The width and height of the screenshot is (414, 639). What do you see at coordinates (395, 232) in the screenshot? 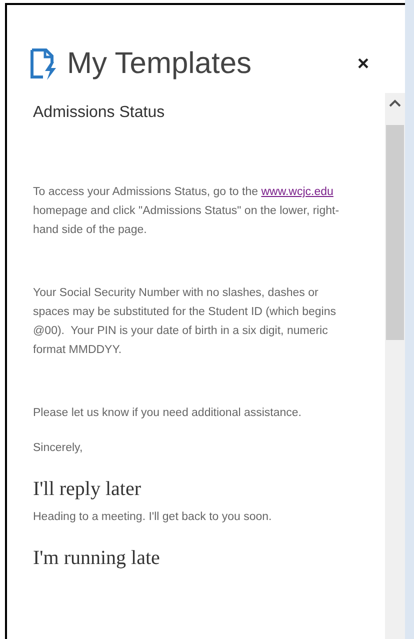
I see `scrollbar-thumb` at bounding box center [395, 232].